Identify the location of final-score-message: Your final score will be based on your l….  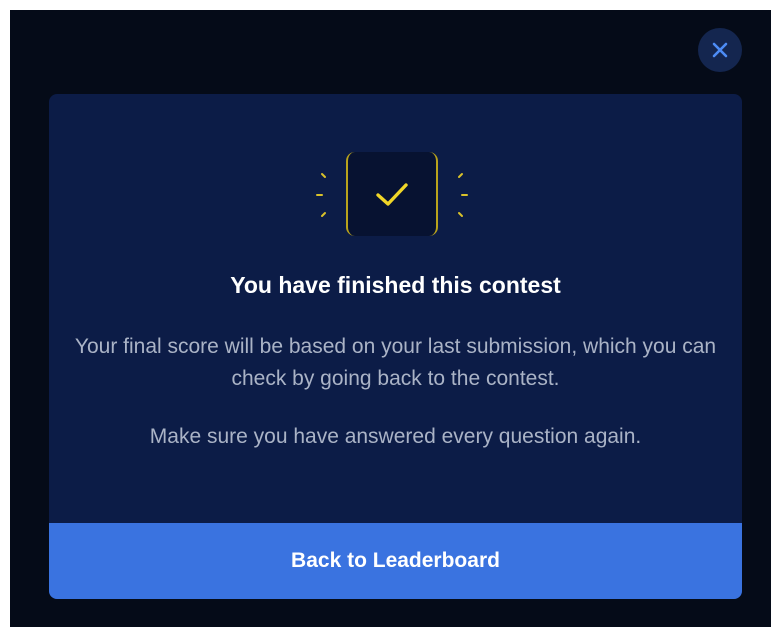
(395, 362).